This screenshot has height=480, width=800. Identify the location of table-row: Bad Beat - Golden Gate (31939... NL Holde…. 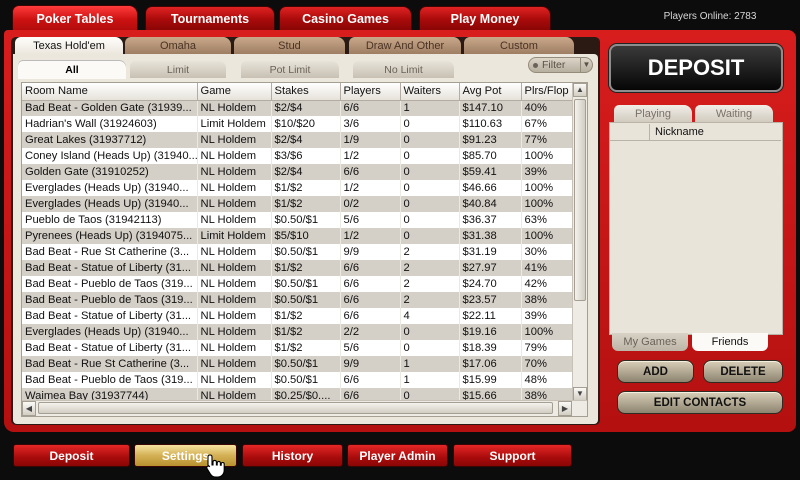
(298, 108).